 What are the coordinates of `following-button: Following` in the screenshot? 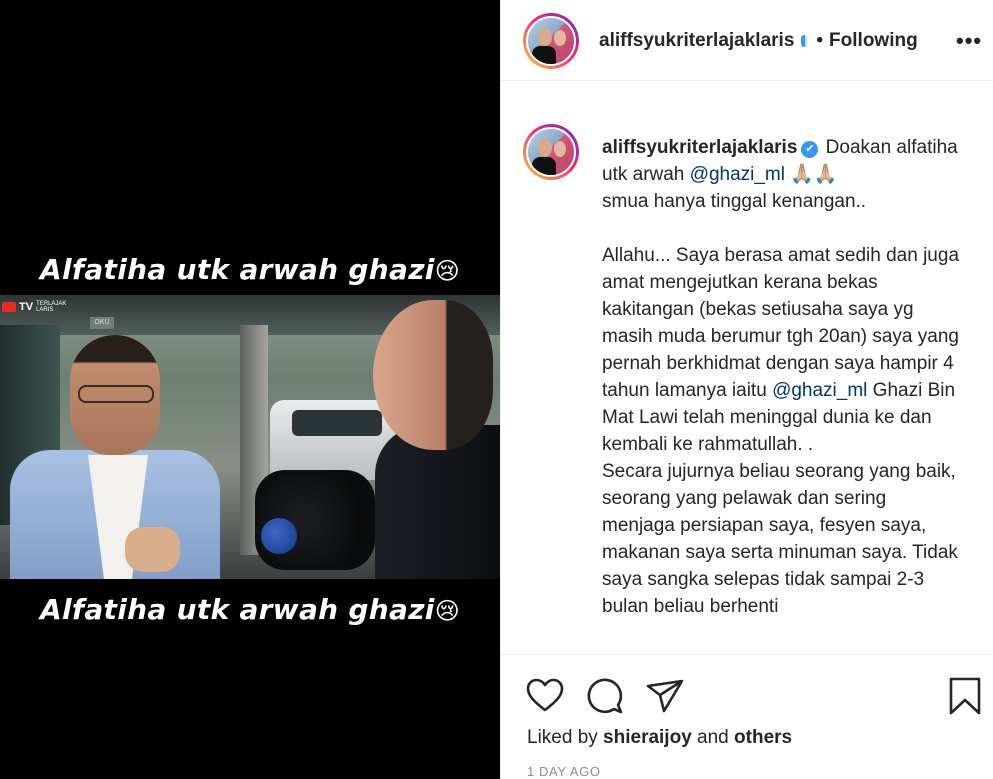 It's located at (873, 41).